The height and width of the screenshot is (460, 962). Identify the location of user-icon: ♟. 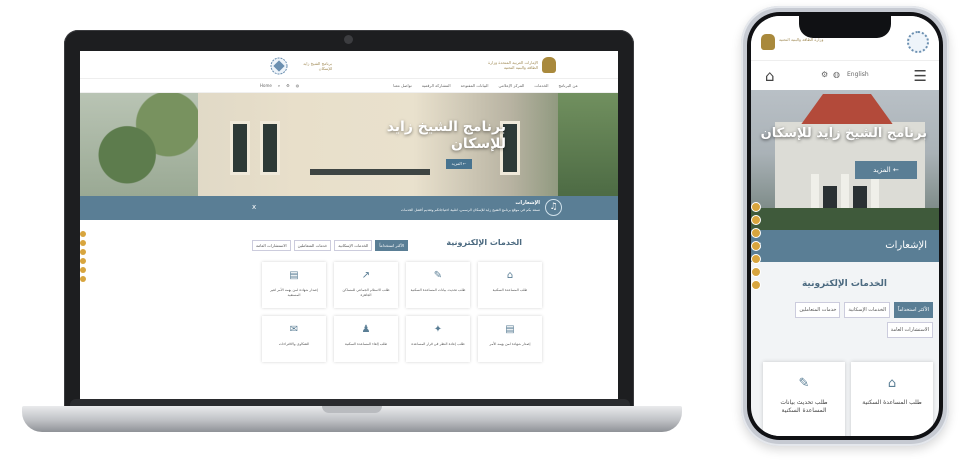
(366, 329).